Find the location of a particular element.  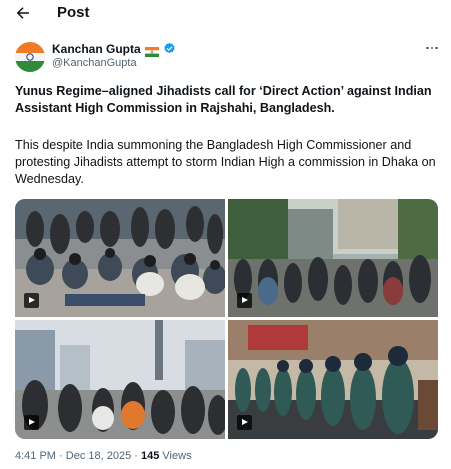

rally-crowd-scene-icon is located at coordinates (120, 379).